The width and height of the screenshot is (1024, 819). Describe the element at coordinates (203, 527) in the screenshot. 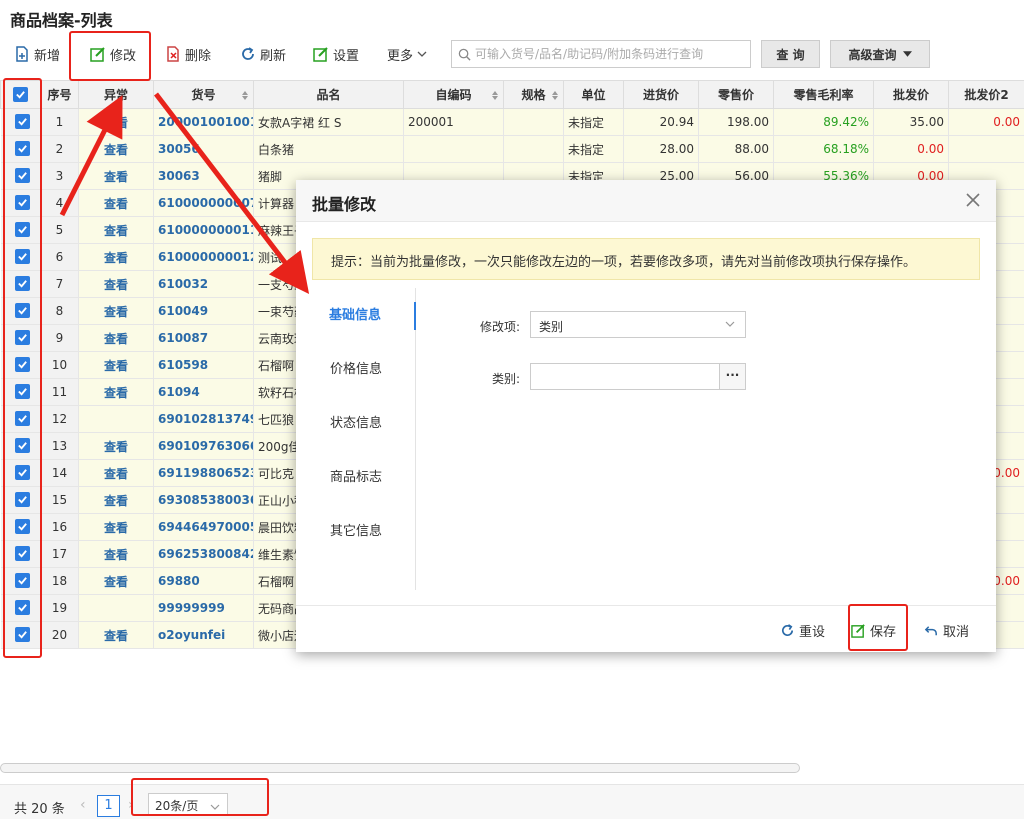

I see `cell-code: 6944649700058` at that location.